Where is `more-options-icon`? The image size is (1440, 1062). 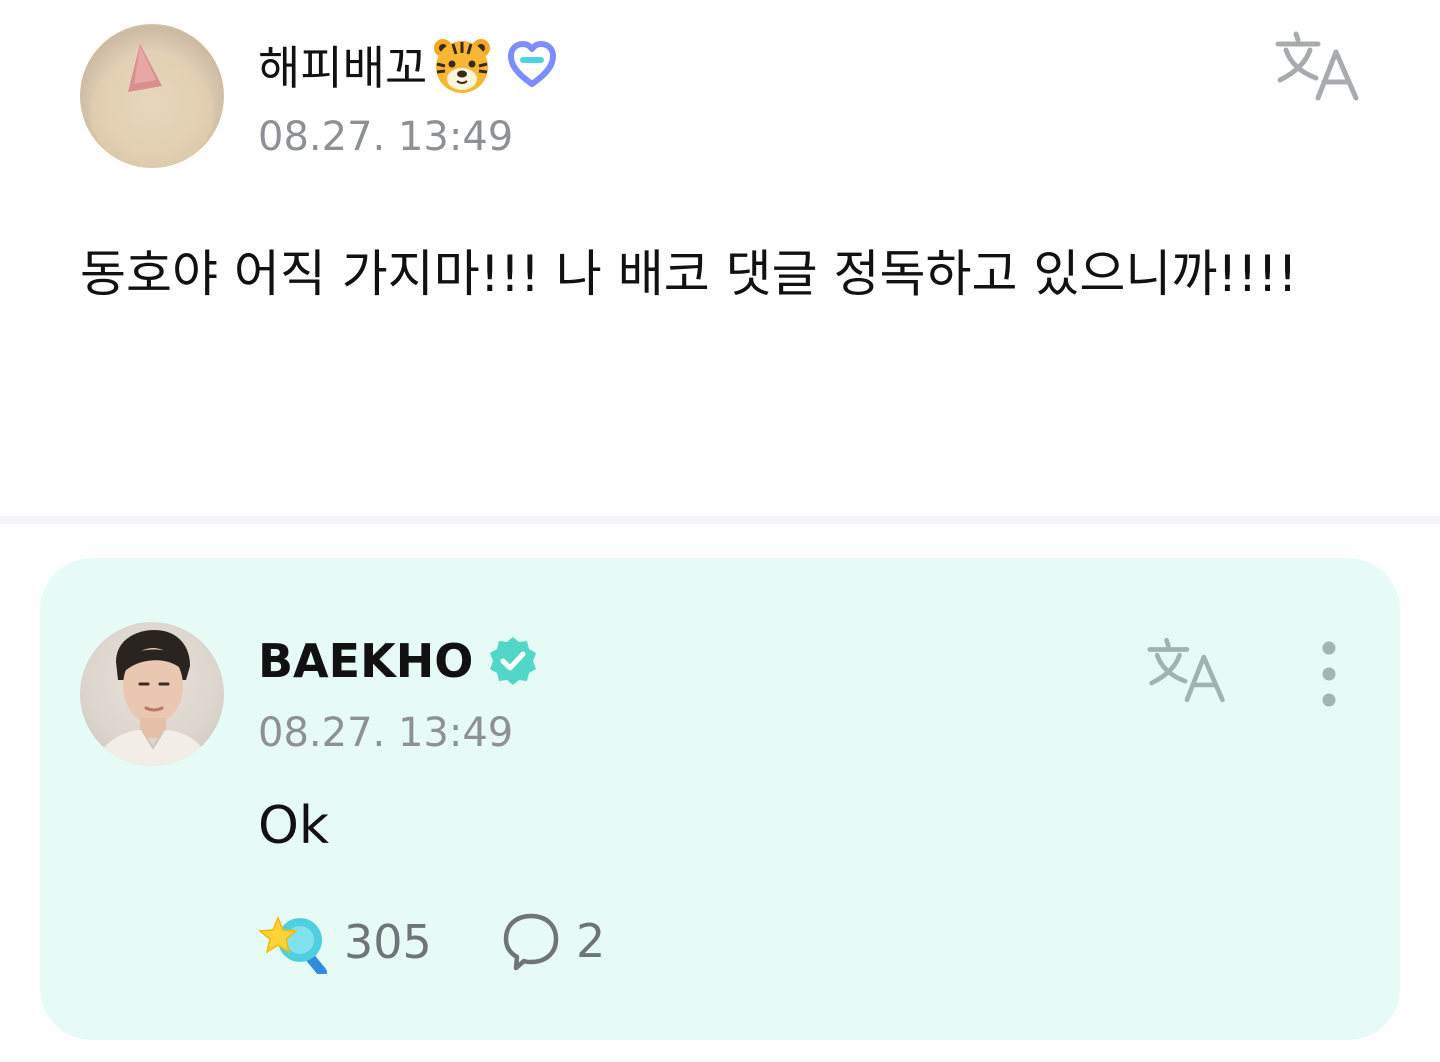
more-options-icon is located at coordinates (1329, 674).